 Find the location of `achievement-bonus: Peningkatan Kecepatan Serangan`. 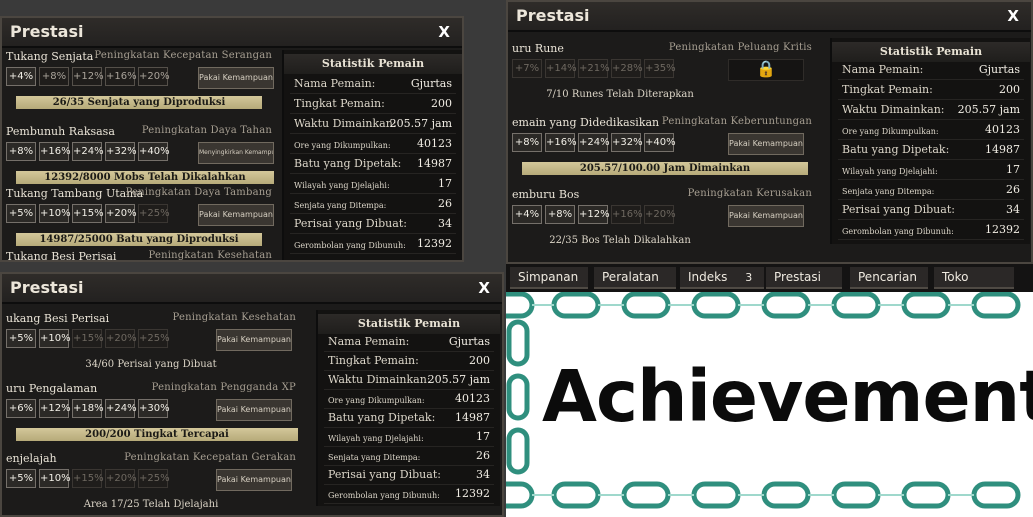

achievement-bonus: Peningkatan Kecepatan Serangan is located at coordinates (183, 55).